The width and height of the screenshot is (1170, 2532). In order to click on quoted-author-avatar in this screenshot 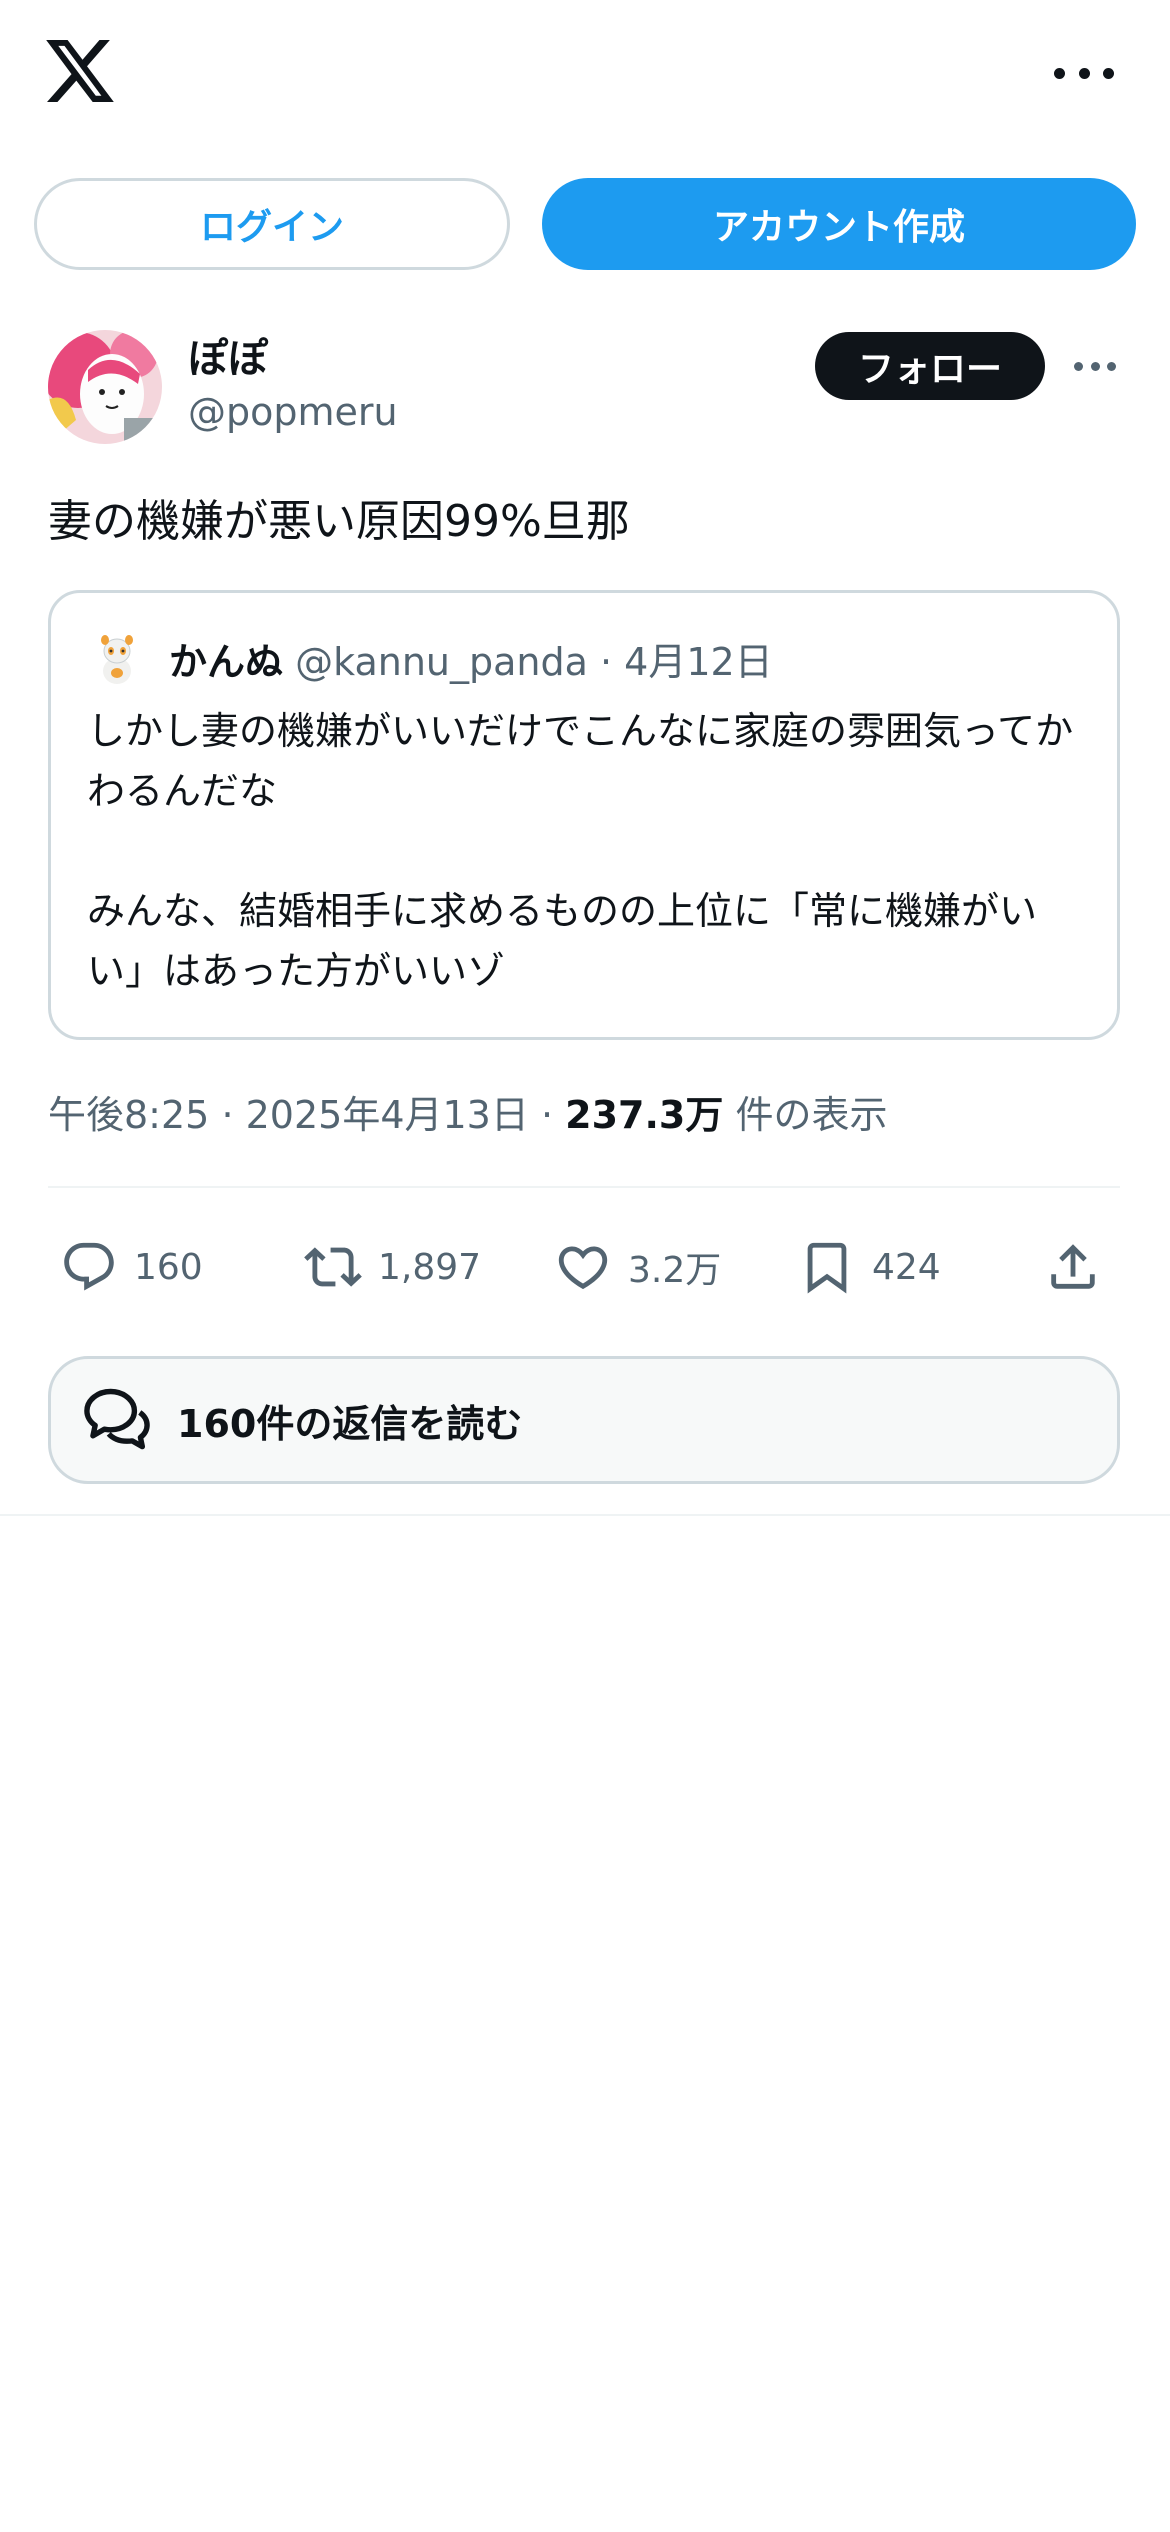, I will do `click(116, 658)`.